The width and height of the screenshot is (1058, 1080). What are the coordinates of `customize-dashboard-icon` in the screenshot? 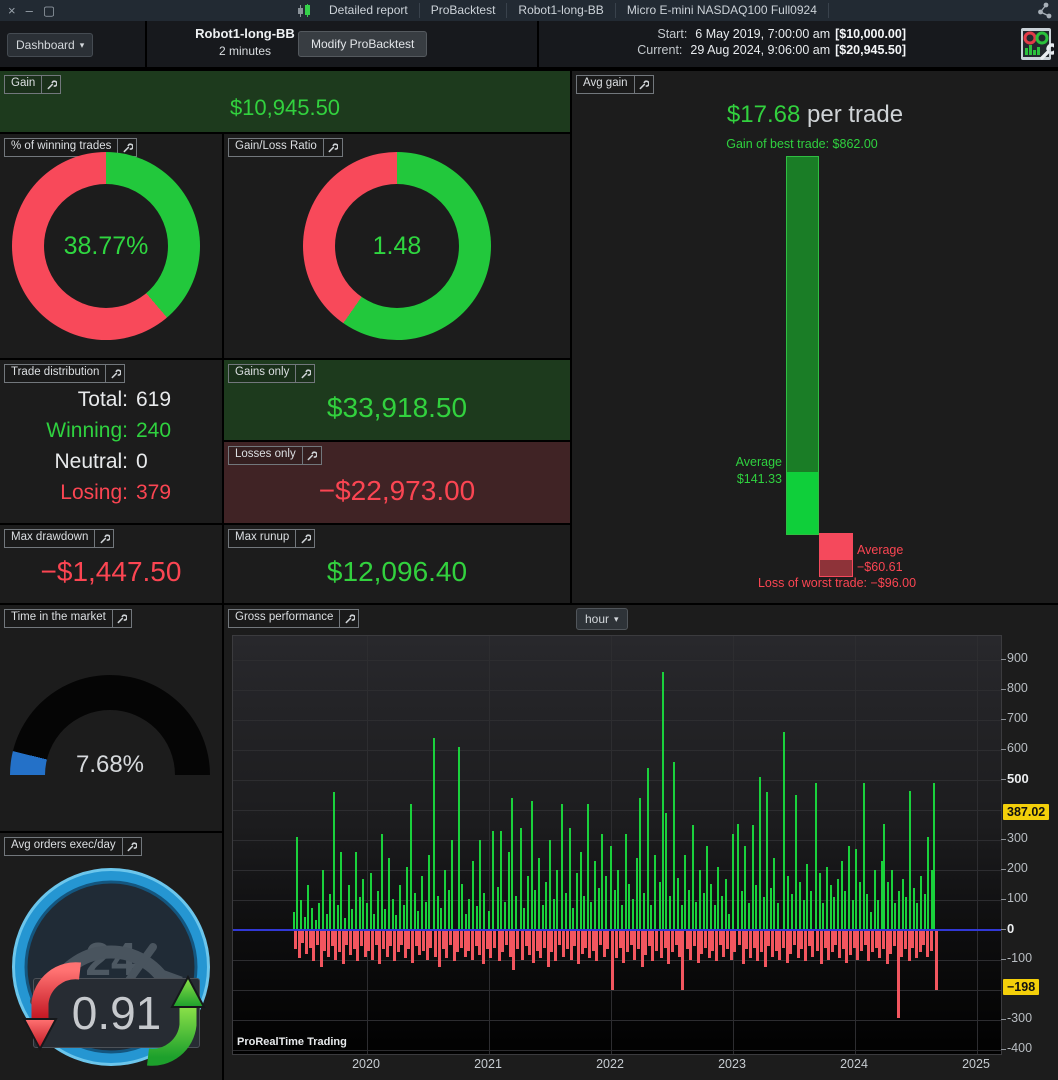 It's located at (1036, 44).